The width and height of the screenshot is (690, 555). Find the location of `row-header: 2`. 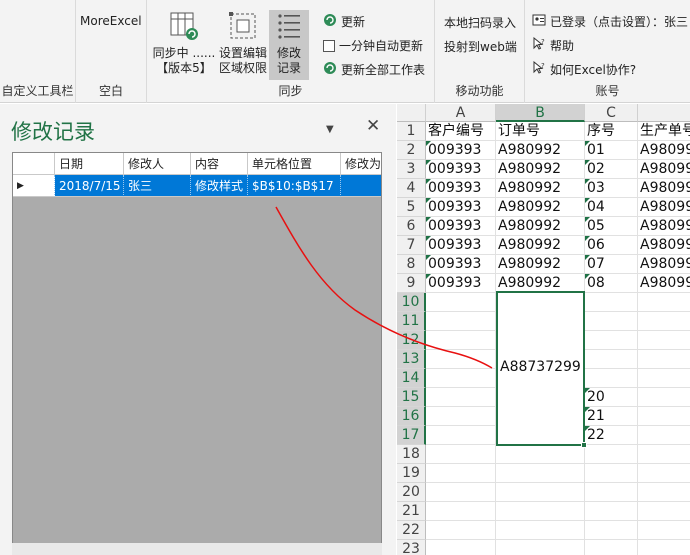

row-header: 2 is located at coordinates (411, 150).